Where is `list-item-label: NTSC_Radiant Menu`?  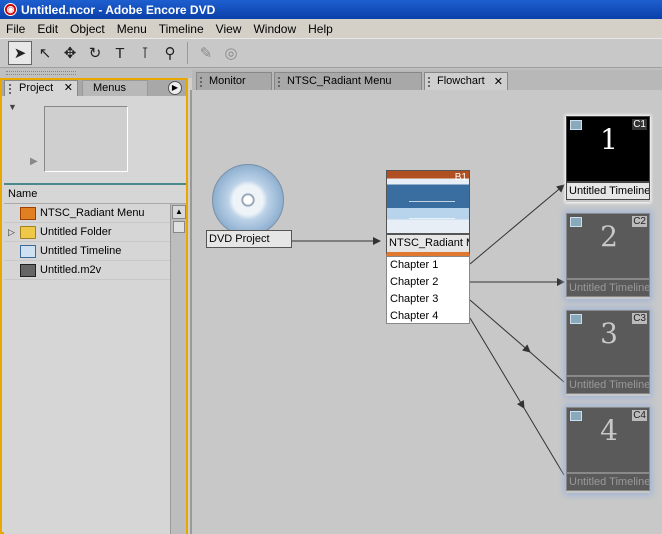
list-item-label: NTSC_Radiant Menu is located at coordinates (92, 213).